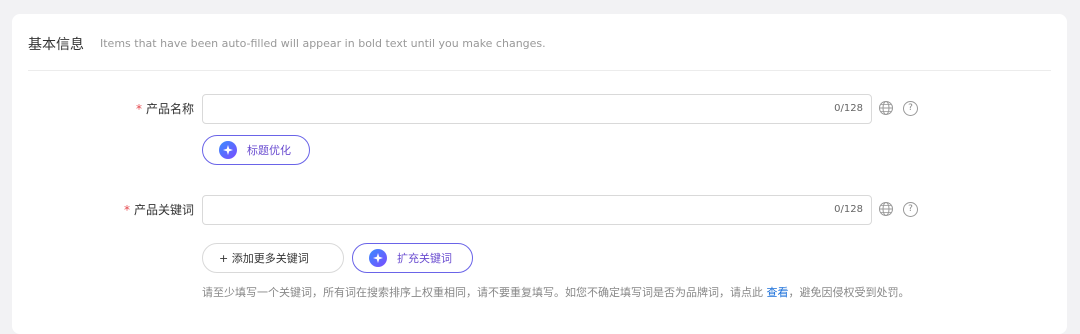 This screenshot has height=334, width=1080. I want to click on title-optimize-button: 标题优化, so click(256, 150).